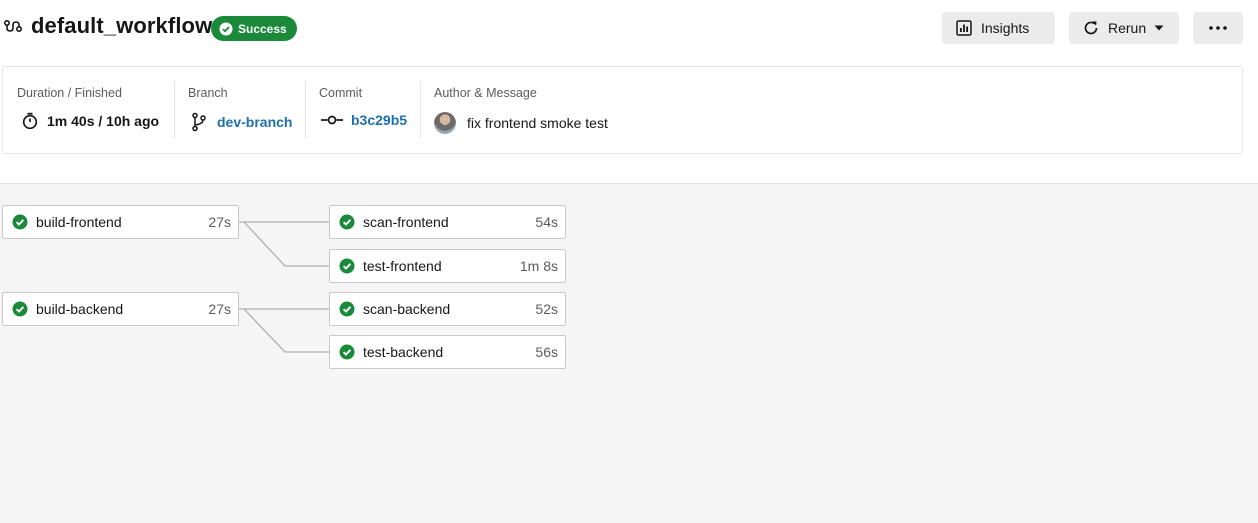  Describe the element at coordinates (403, 352) in the screenshot. I see `job-name: test-backend` at that location.